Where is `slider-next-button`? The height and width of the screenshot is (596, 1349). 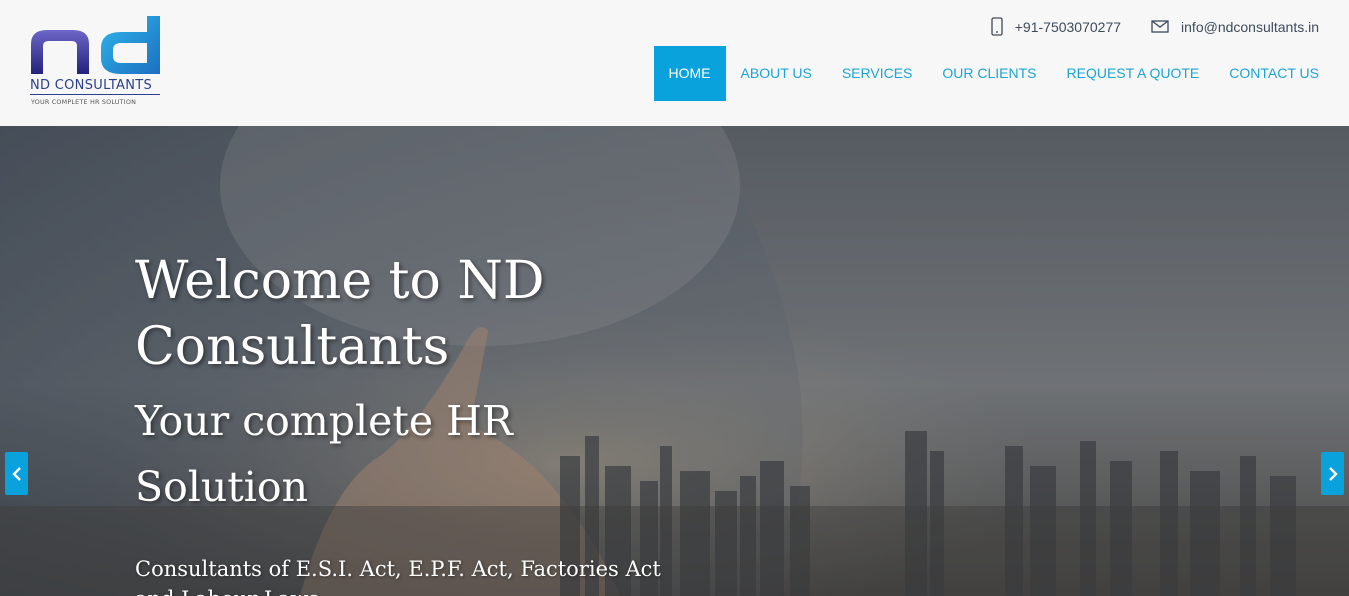
slider-next-button is located at coordinates (1332, 473).